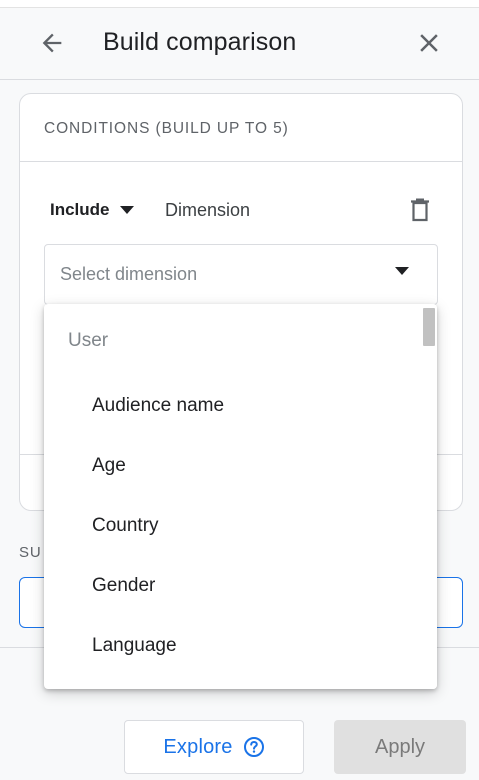 This screenshot has height=780, width=479. I want to click on dropdown-group-label: User, so click(88, 340).